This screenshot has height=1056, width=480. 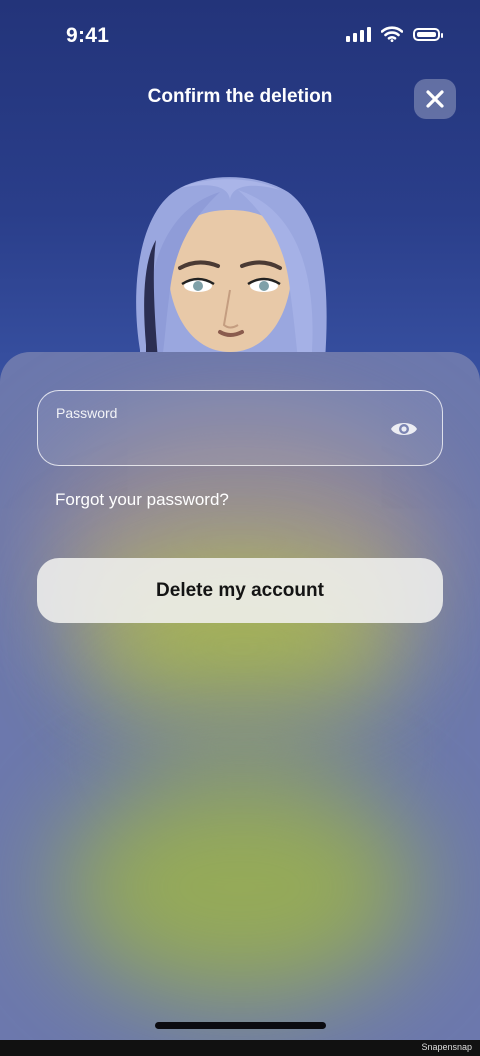 I want to click on avatar-illustration, so click(x=231, y=268).